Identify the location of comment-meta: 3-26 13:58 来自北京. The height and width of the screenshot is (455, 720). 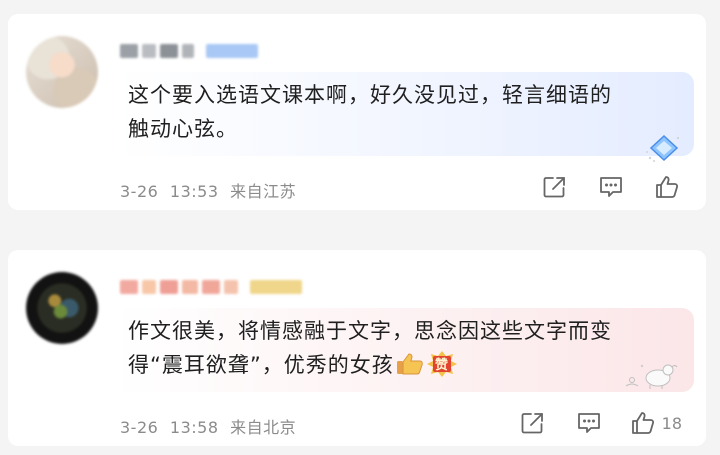
(208, 426).